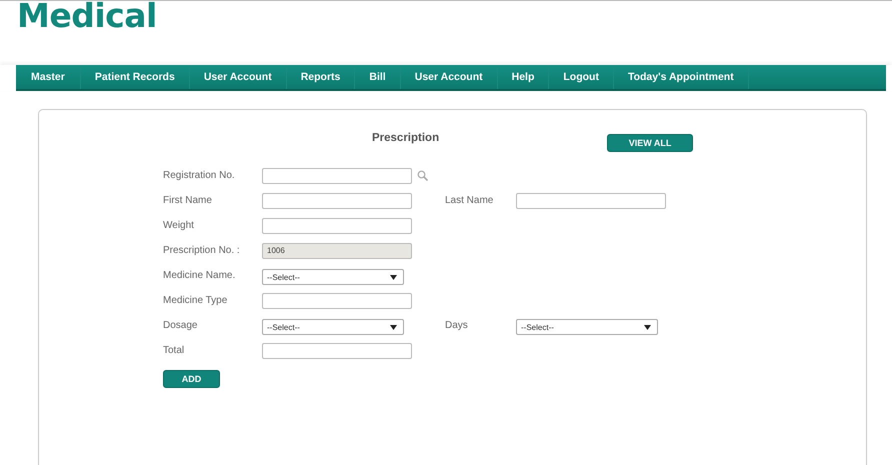 The width and height of the screenshot is (892, 465). I want to click on field-label: Prescription No. :, so click(202, 251).